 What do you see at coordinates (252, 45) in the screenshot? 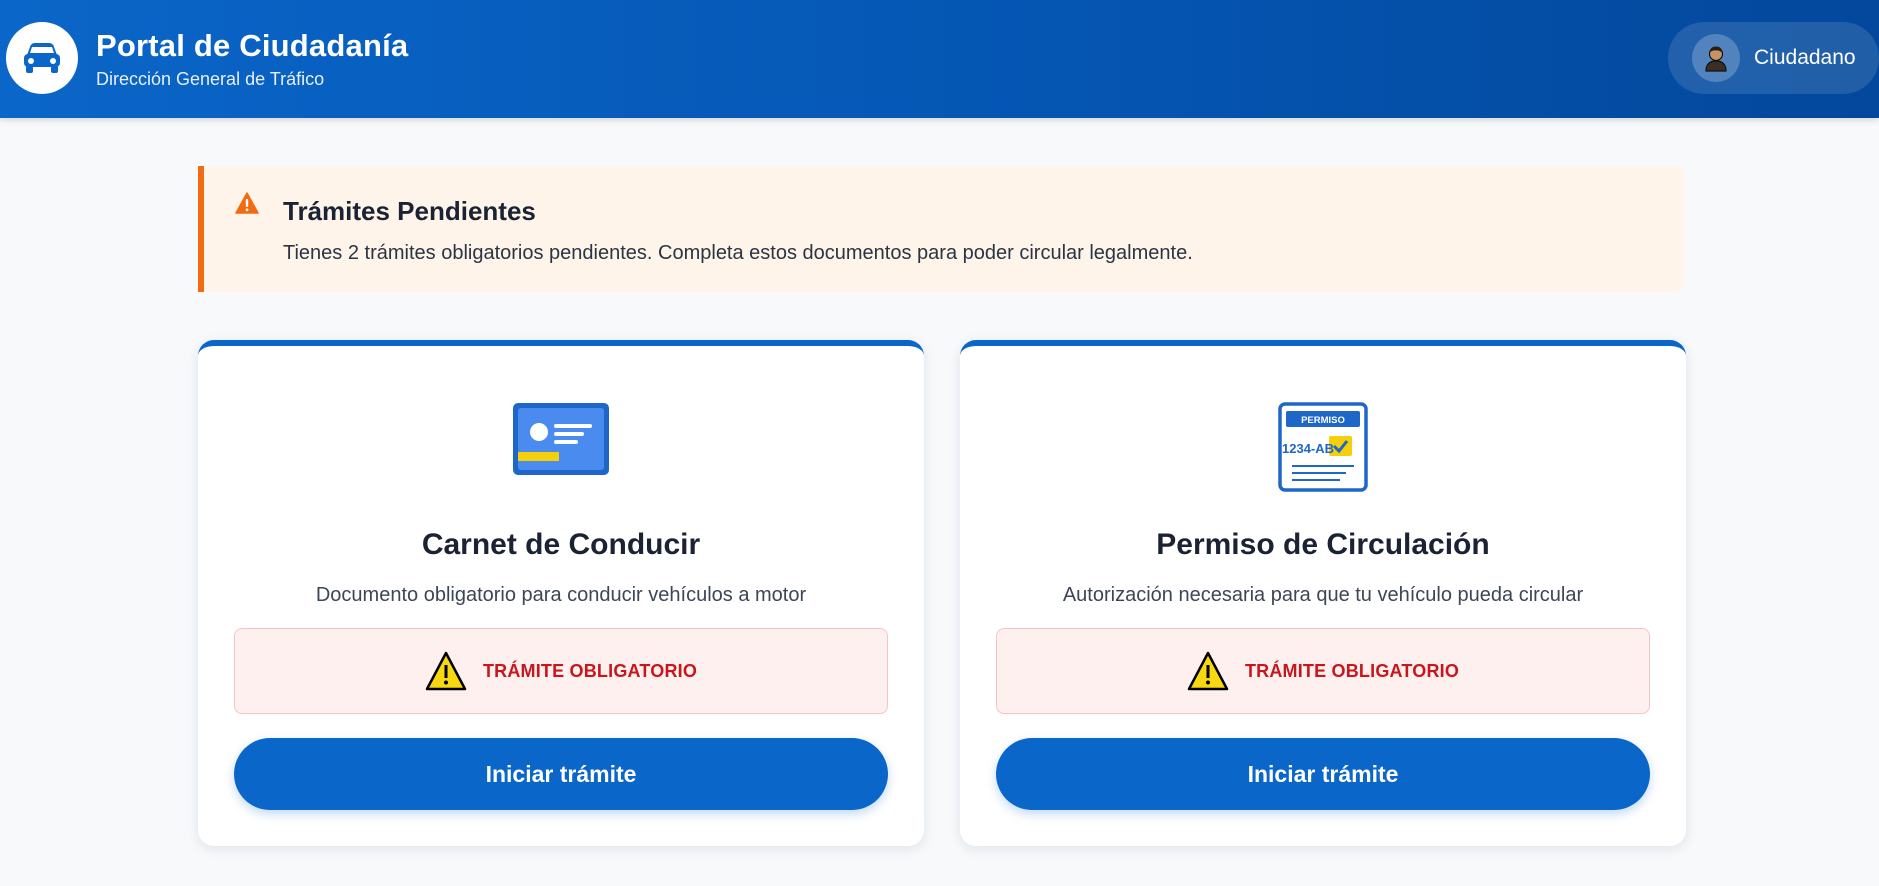
I see `portal-title: Portal de Ciudadanía` at bounding box center [252, 45].